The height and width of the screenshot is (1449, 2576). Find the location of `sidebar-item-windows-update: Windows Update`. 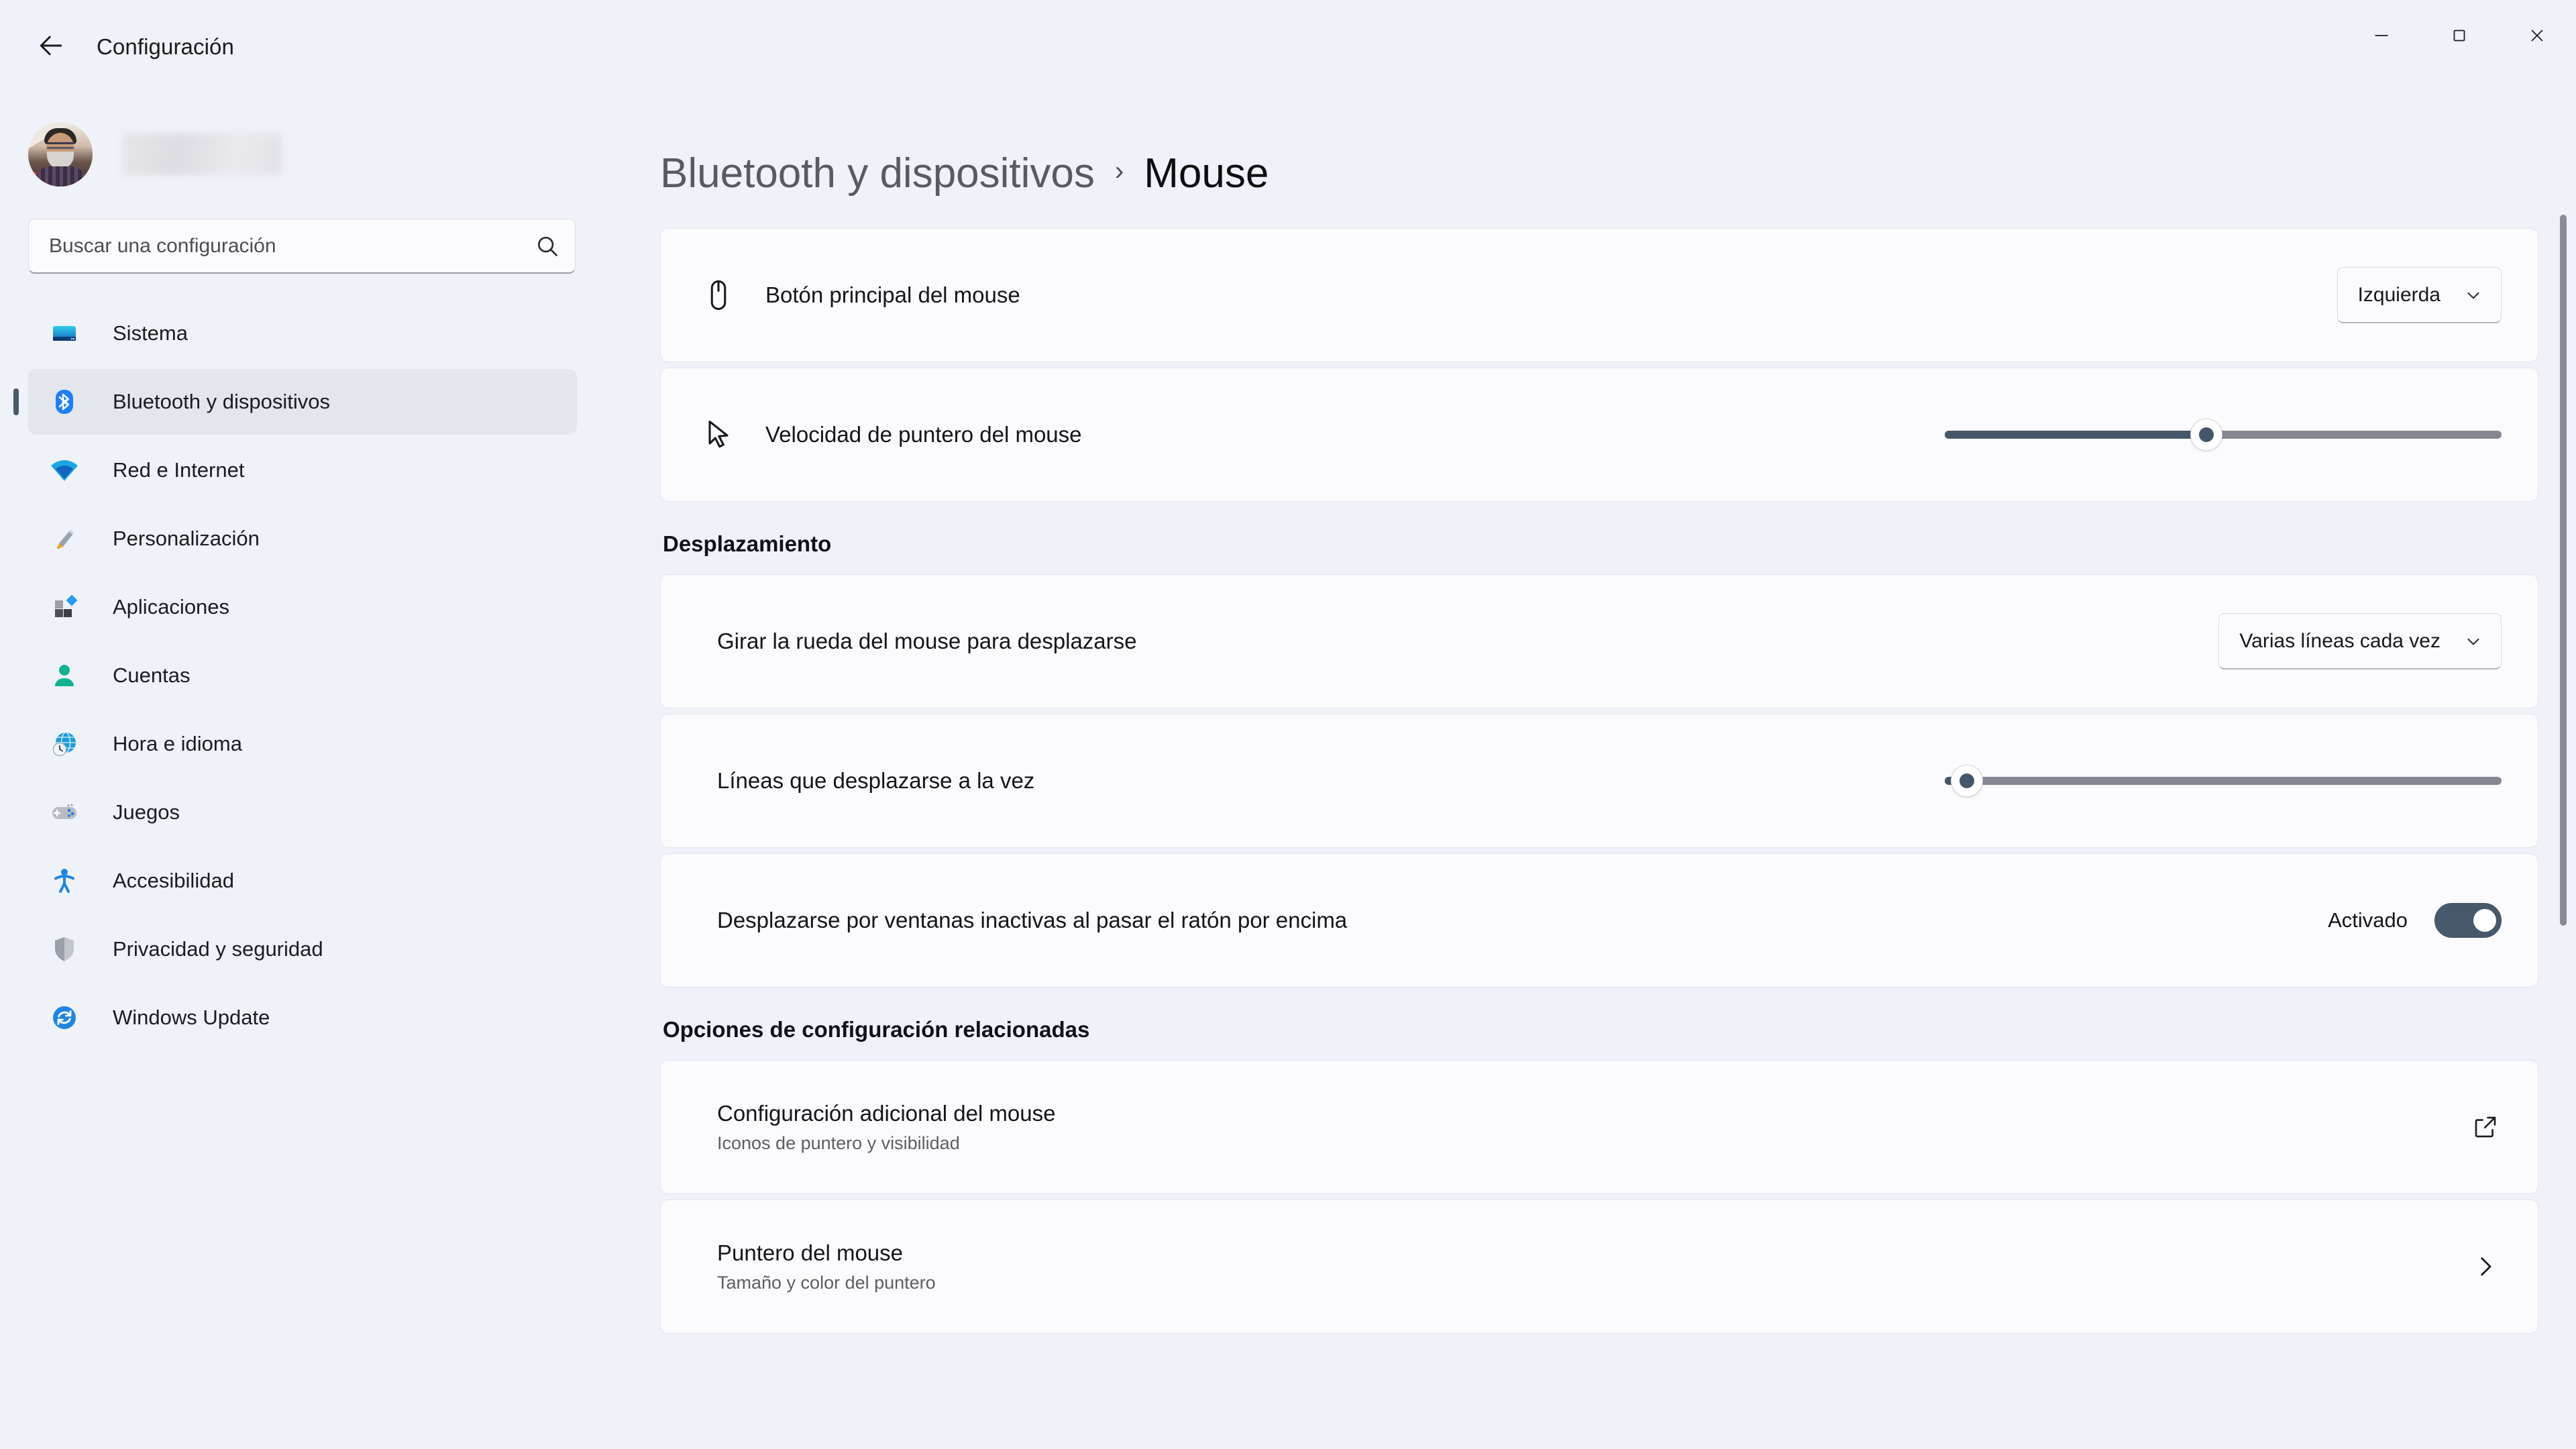

sidebar-item-windows-update: Windows Update is located at coordinates (302, 1018).